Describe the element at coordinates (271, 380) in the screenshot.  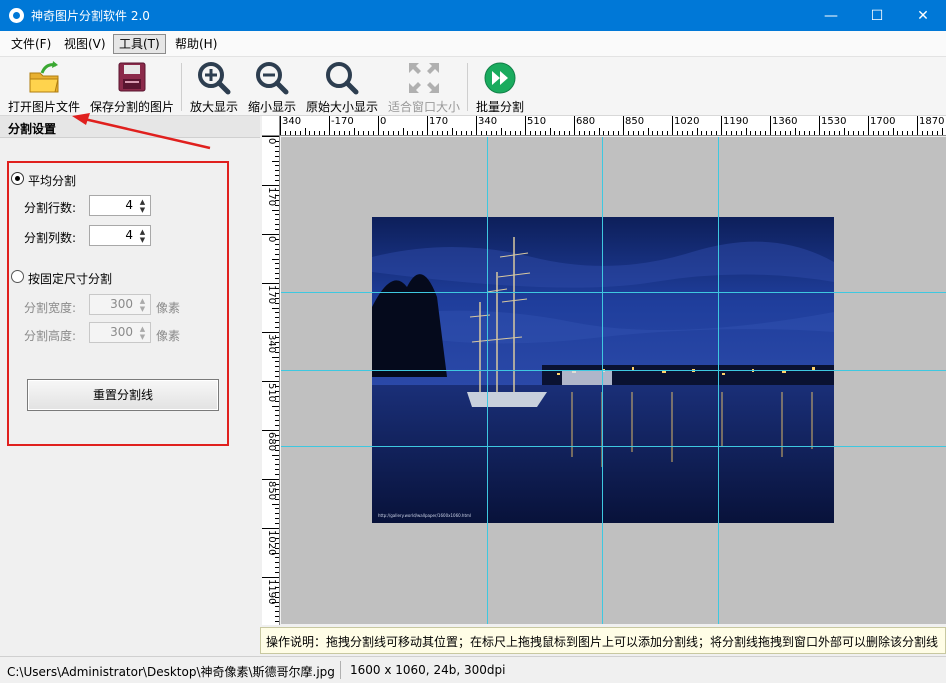
I see `vertical-ruler: 017001703405106808501020119013` at that location.